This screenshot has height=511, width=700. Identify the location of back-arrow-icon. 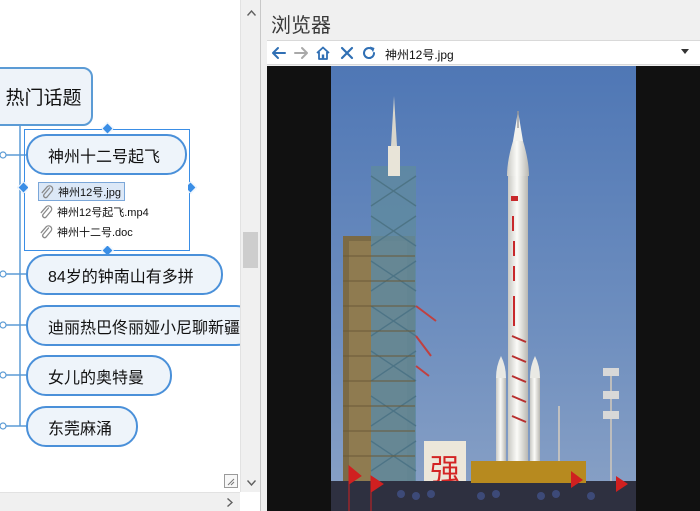
(279, 53).